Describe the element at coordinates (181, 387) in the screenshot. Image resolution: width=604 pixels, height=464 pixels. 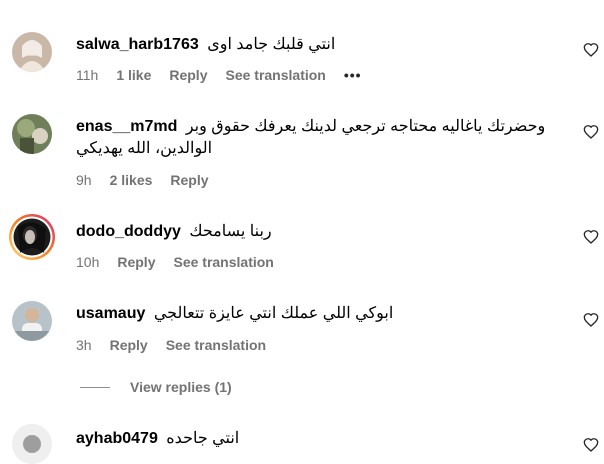
I see `view-replies-label: View replies (1)` at that location.